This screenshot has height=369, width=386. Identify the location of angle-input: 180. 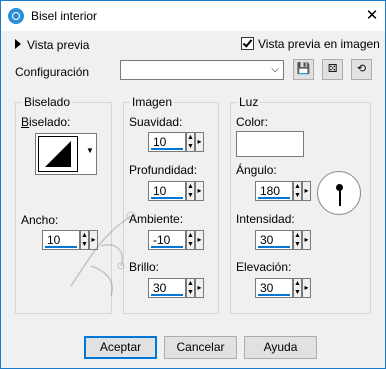
(274, 191).